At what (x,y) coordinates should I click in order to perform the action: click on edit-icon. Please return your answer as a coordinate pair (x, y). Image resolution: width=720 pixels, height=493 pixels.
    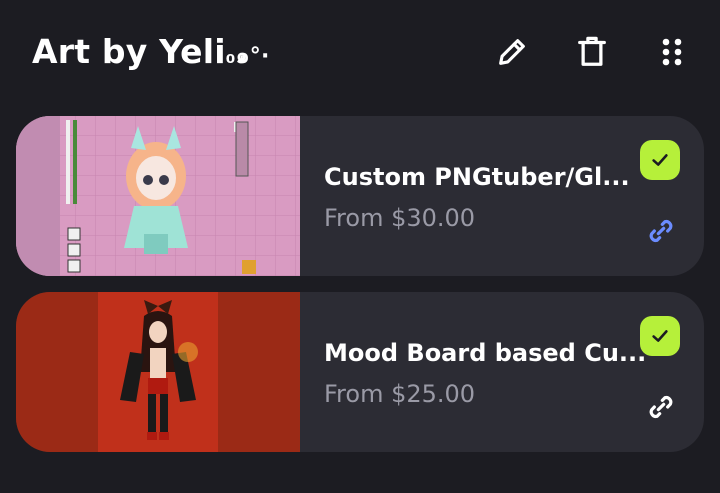
    Looking at the image, I should click on (512, 52).